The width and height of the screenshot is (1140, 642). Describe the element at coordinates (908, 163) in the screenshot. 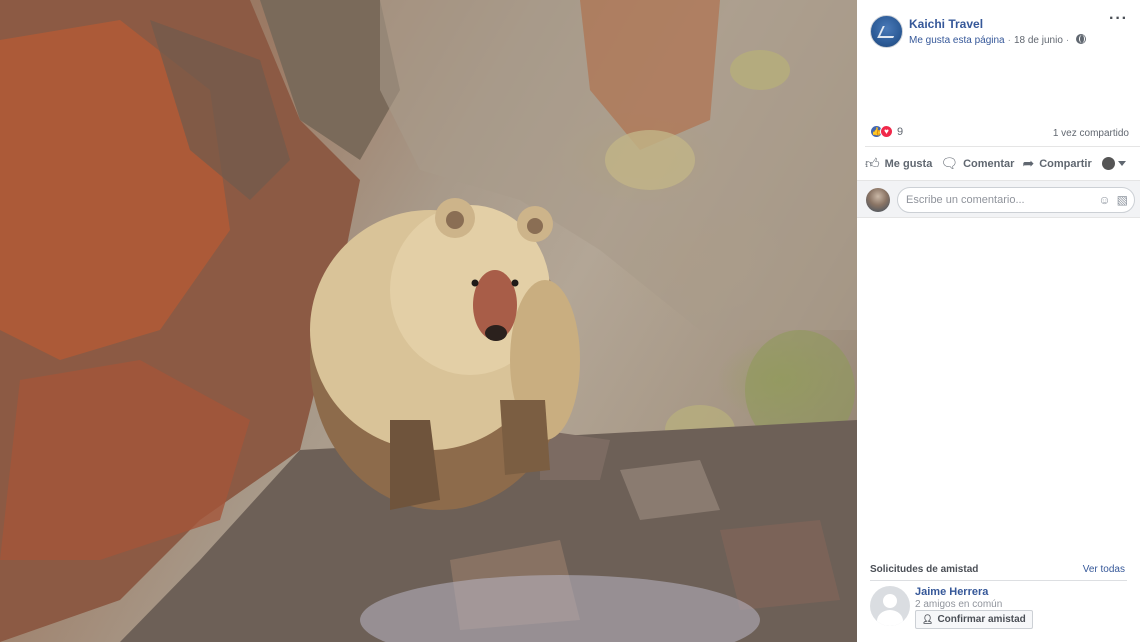

I see `like-button-label: Me gusta` at that location.